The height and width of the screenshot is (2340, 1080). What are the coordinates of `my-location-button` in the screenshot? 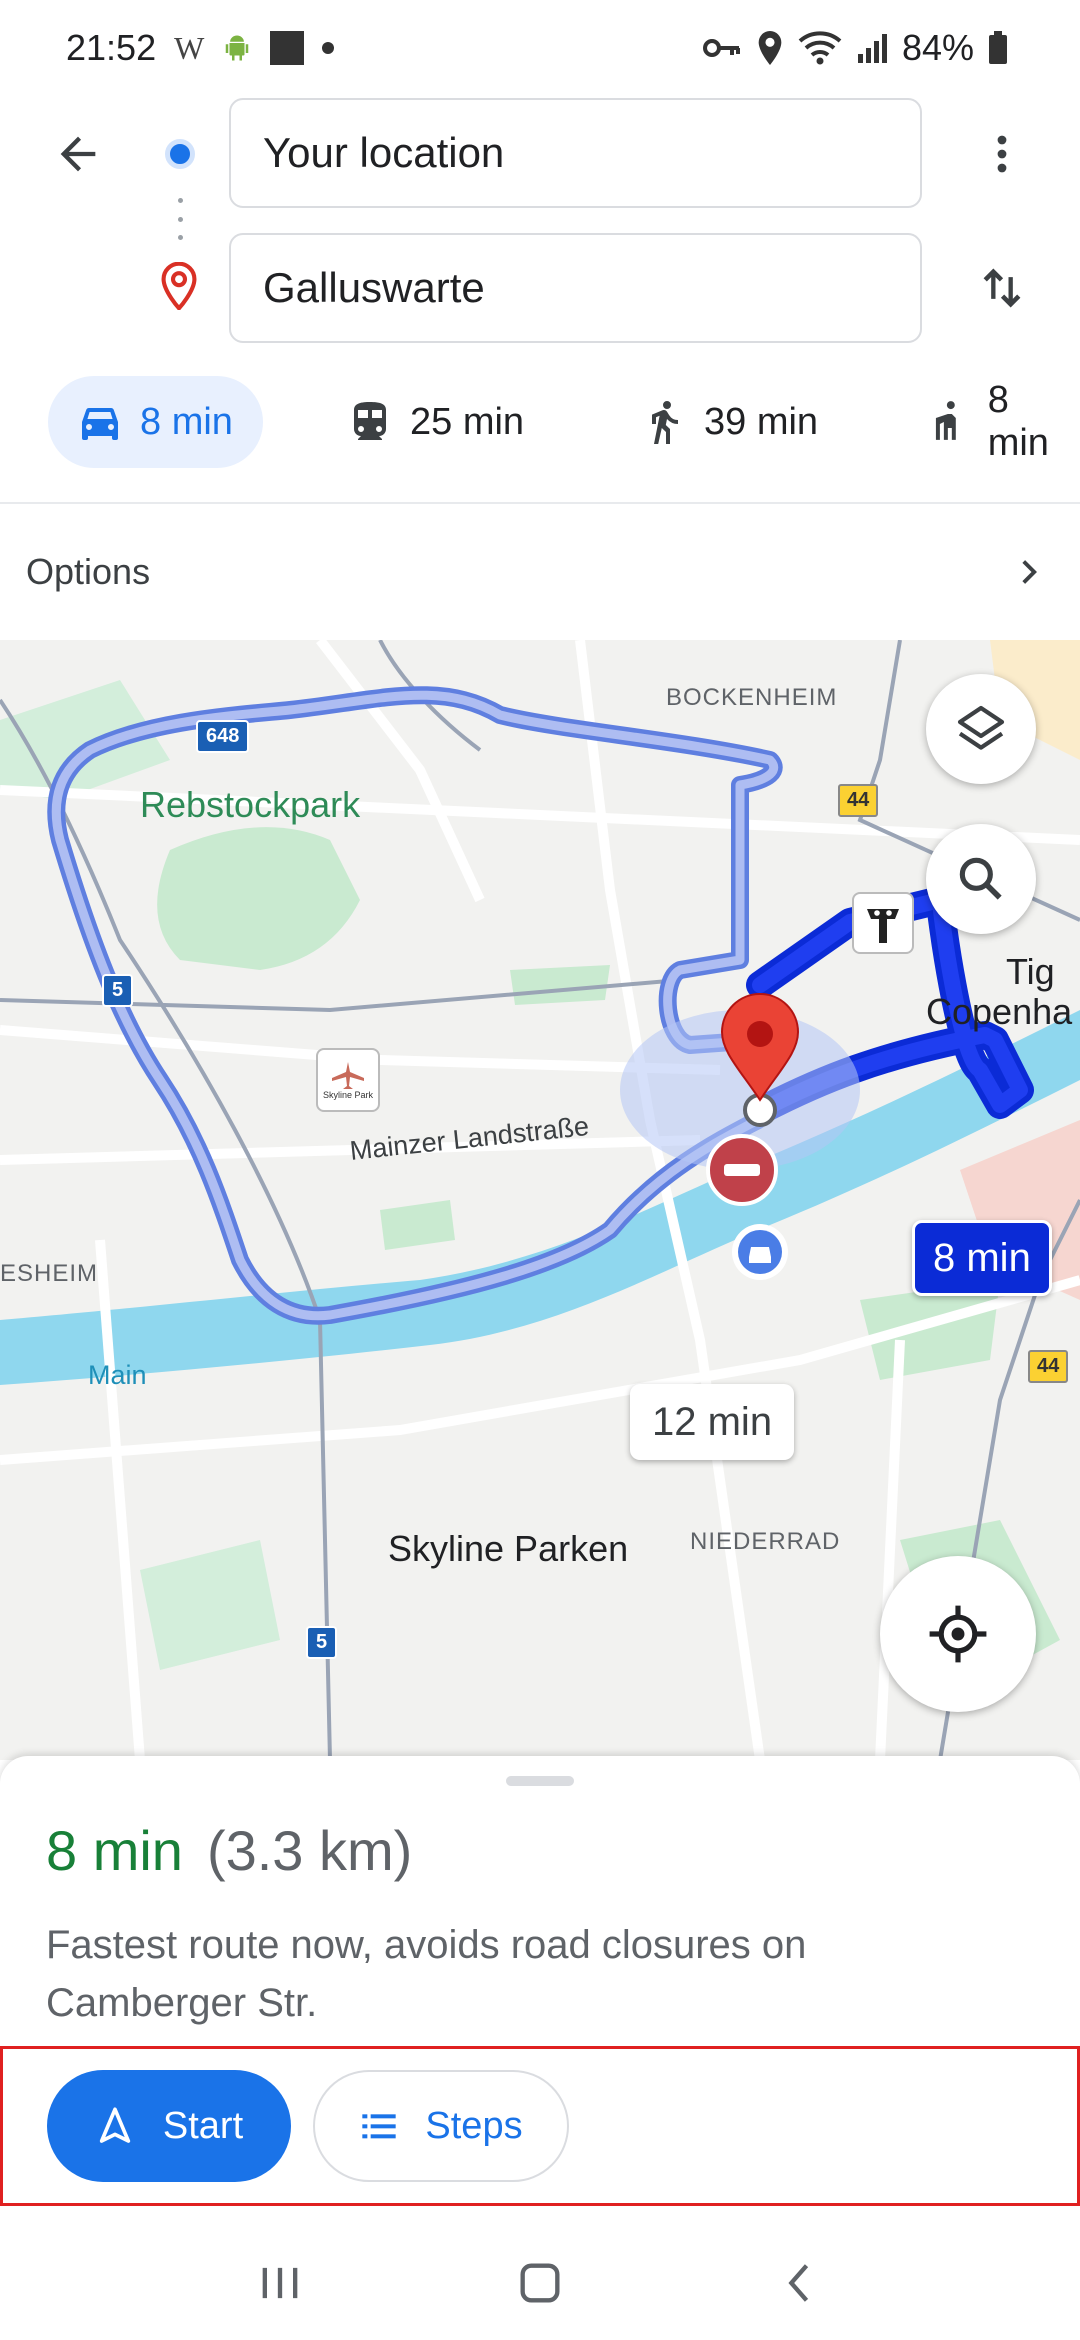 It's located at (958, 1634).